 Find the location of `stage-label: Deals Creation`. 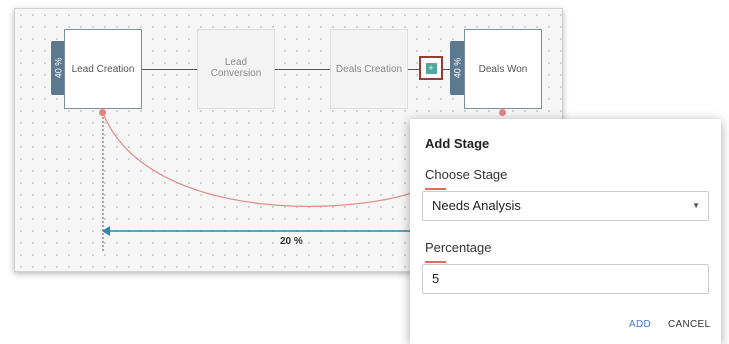

stage-label: Deals Creation is located at coordinates (369, 69).